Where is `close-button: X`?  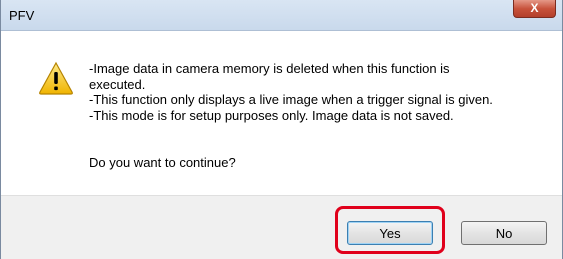 close-button: X is located at coordinates (534, 9).